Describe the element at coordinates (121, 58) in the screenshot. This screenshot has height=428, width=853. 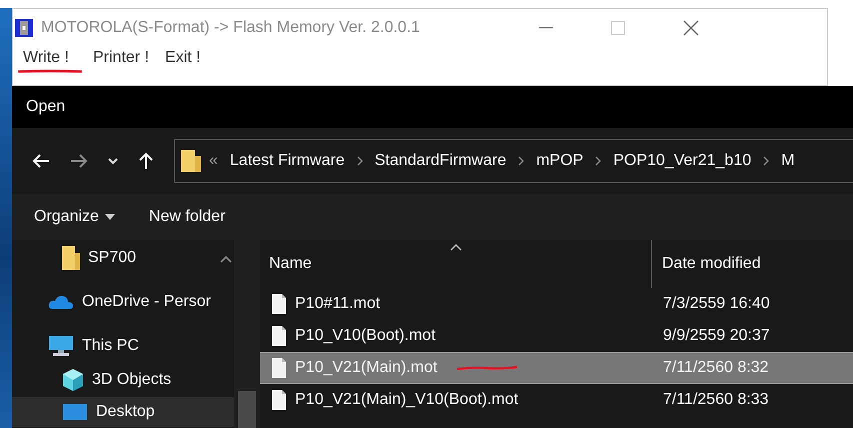
I see `menu-item: Printer !` at that location.